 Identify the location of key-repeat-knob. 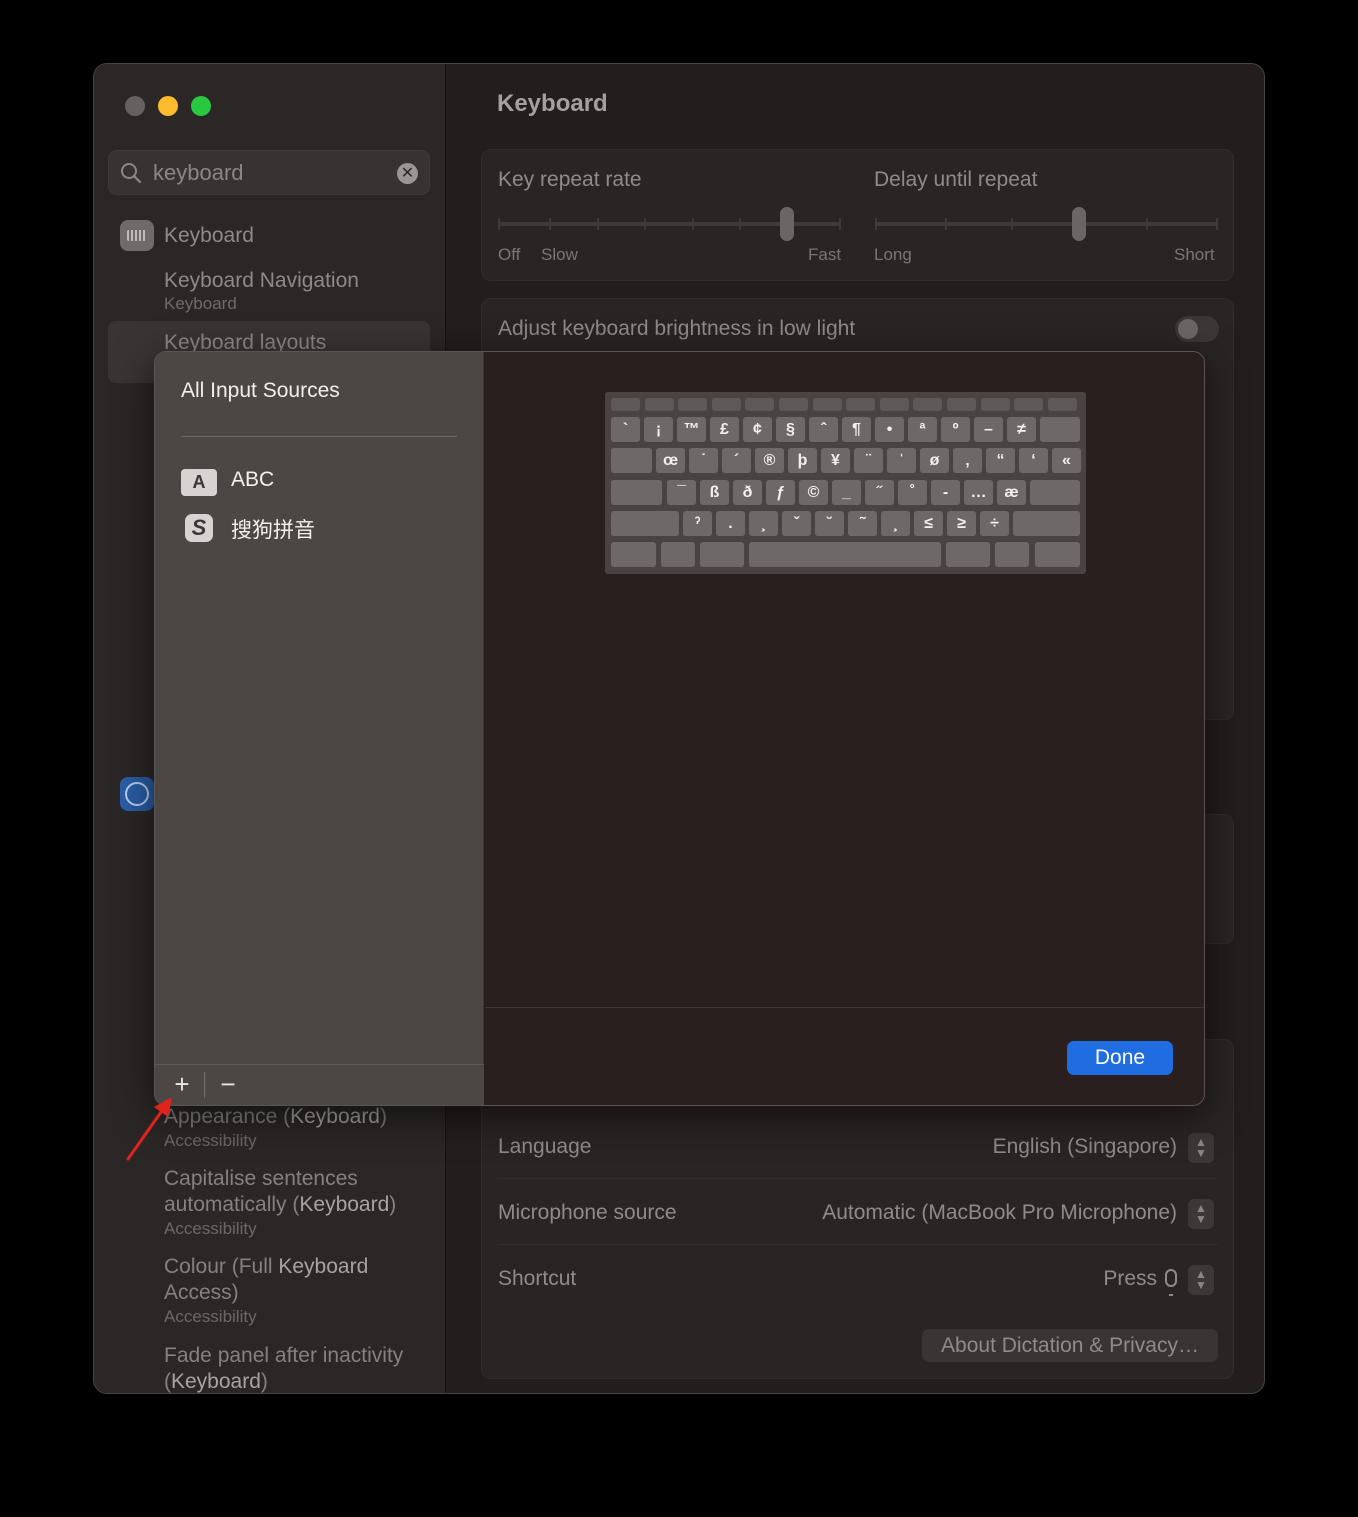
(787, 224).